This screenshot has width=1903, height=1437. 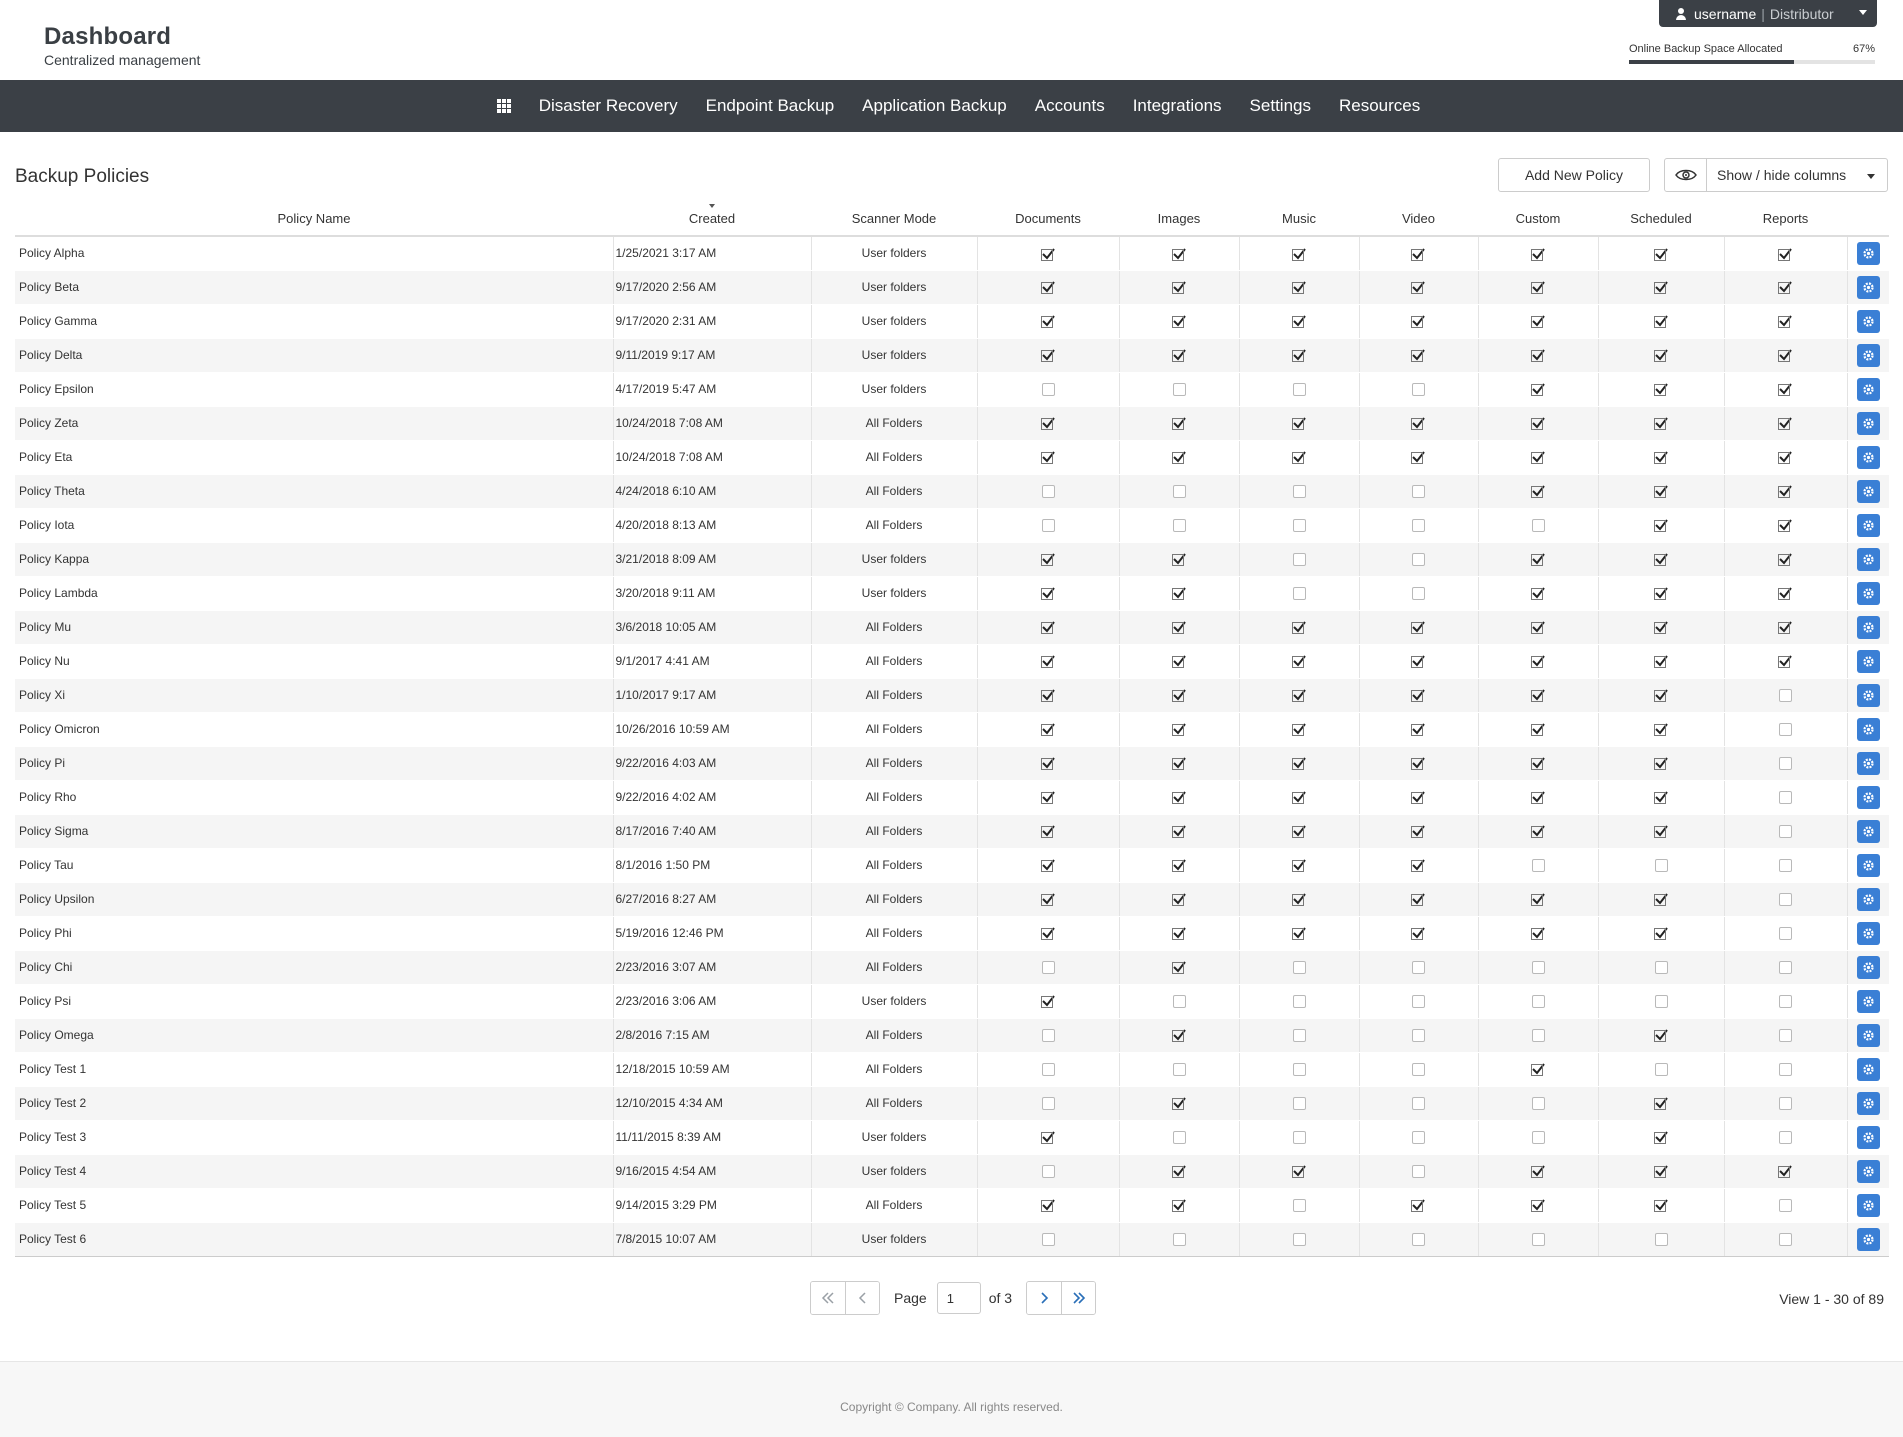 I want to click on nav-integrations: Integrations, so click(x=1177, y=106).